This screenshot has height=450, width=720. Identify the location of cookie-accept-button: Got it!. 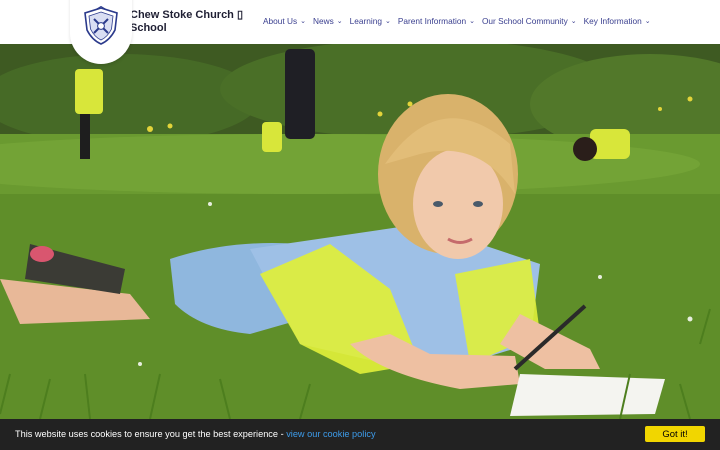
(675, 434).